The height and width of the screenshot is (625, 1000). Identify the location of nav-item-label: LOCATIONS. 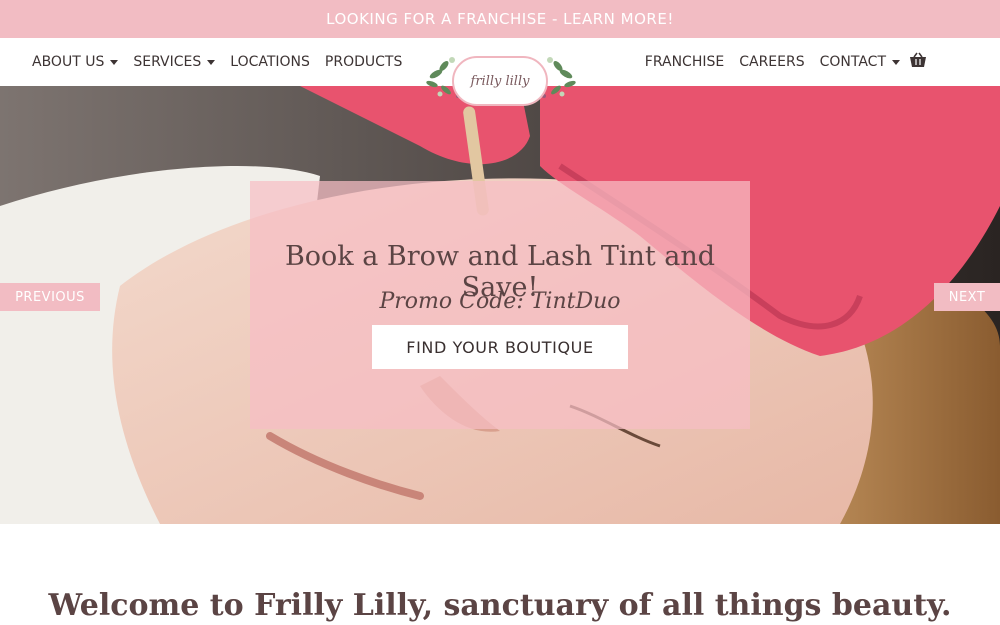
(270, 62).